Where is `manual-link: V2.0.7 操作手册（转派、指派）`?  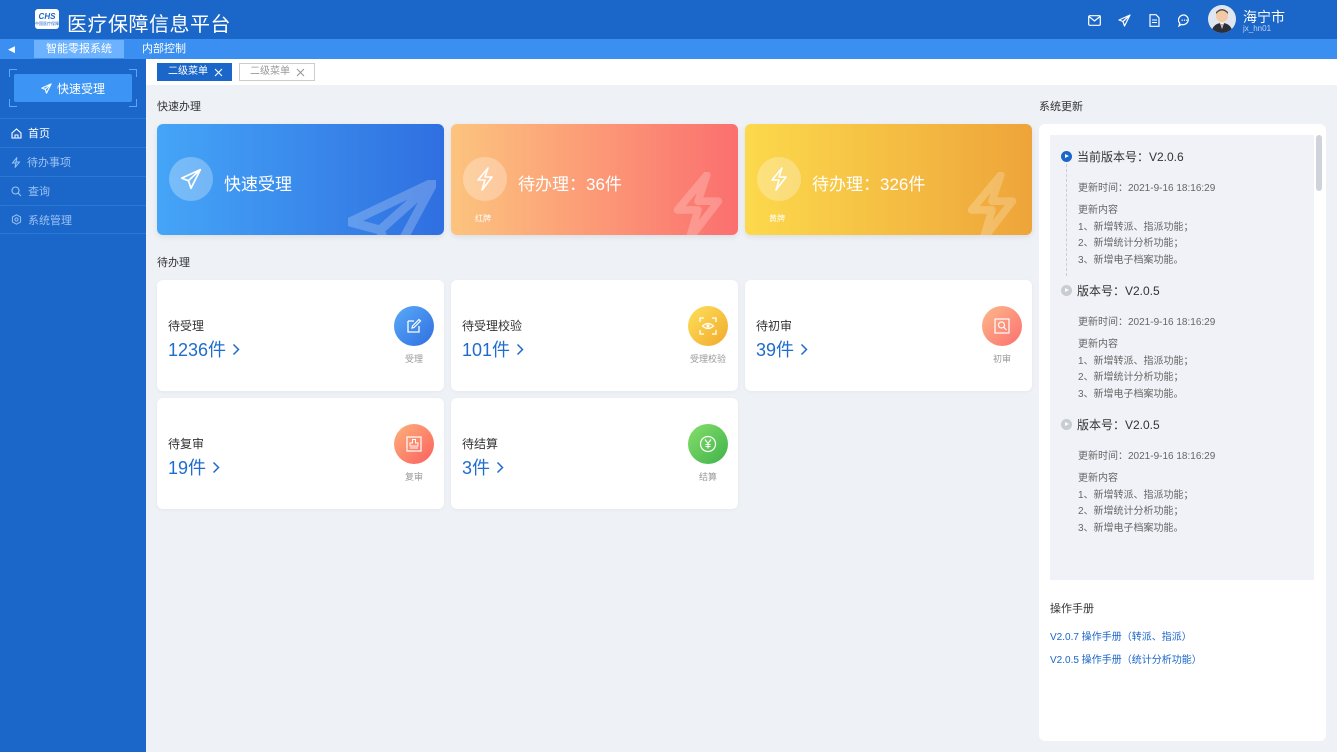 manual-link: V2.0.7 操作手册（转派、指派） is located at coordinates (1121, 635).